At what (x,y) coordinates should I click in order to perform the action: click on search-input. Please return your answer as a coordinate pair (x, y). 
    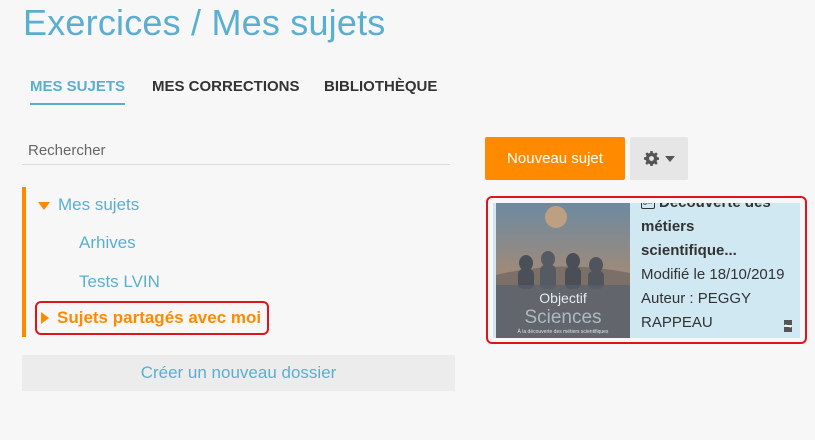
    Looking at the image, I should click on (236, 150).